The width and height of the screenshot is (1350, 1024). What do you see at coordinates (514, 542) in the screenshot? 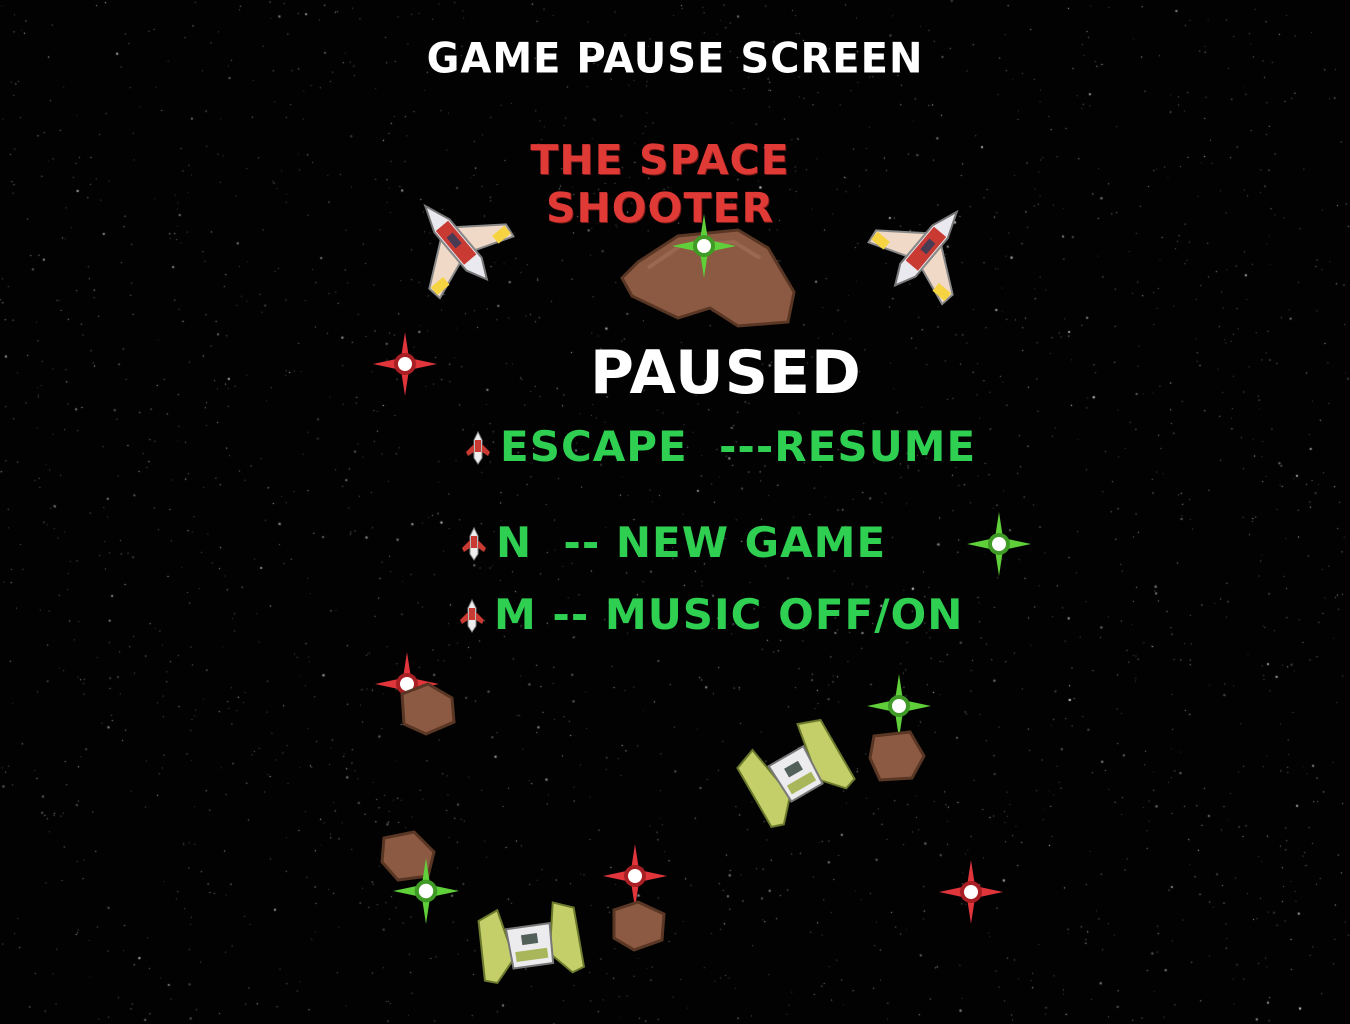
I see `menu-key: N` at bounding box center [514, 542].